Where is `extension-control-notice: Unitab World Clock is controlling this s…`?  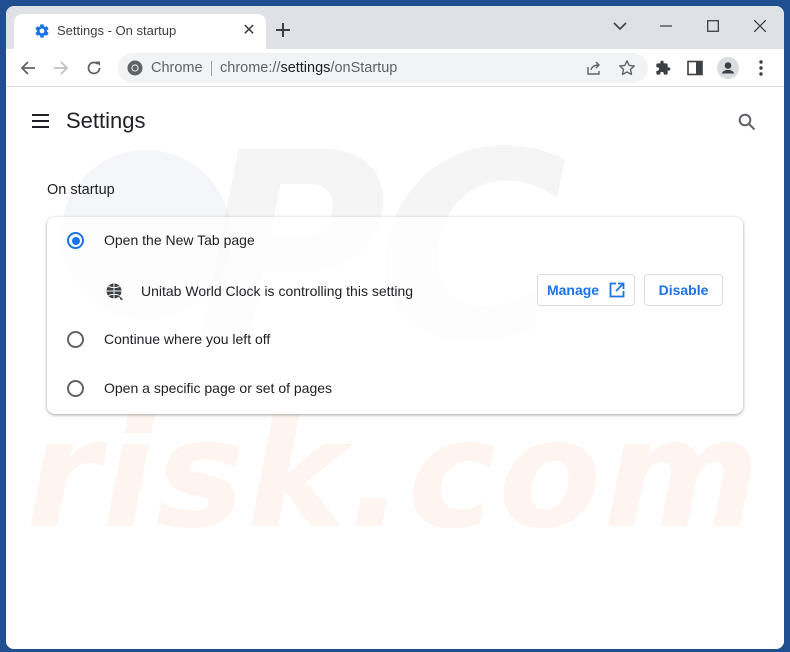
extension-control-notice: Unitab World Clock is controlling this s… is located at coordinates (395, 291).